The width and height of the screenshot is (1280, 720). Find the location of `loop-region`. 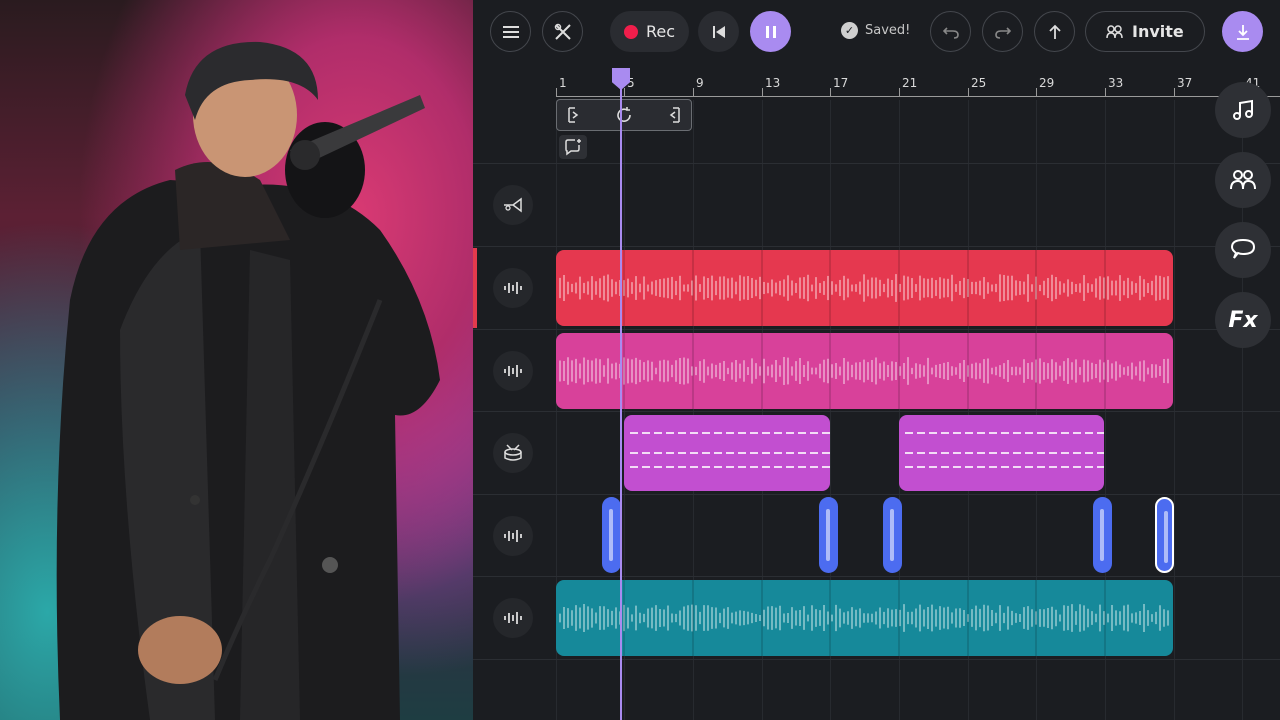

loop-region is located at coordinates (624, 115).